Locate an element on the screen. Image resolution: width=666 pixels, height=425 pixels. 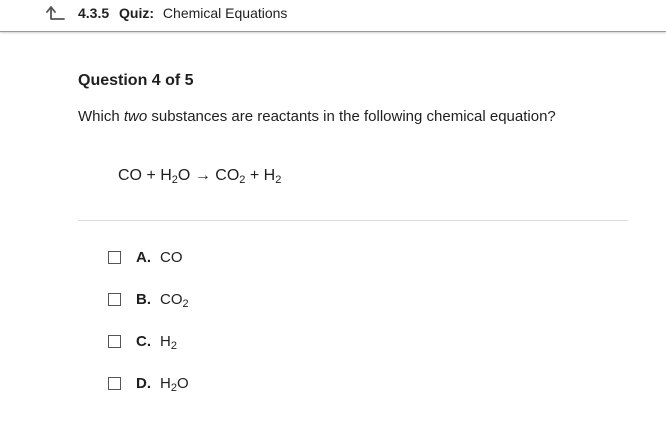
prompt-emphasis: two is located at coordinates (135, 116).